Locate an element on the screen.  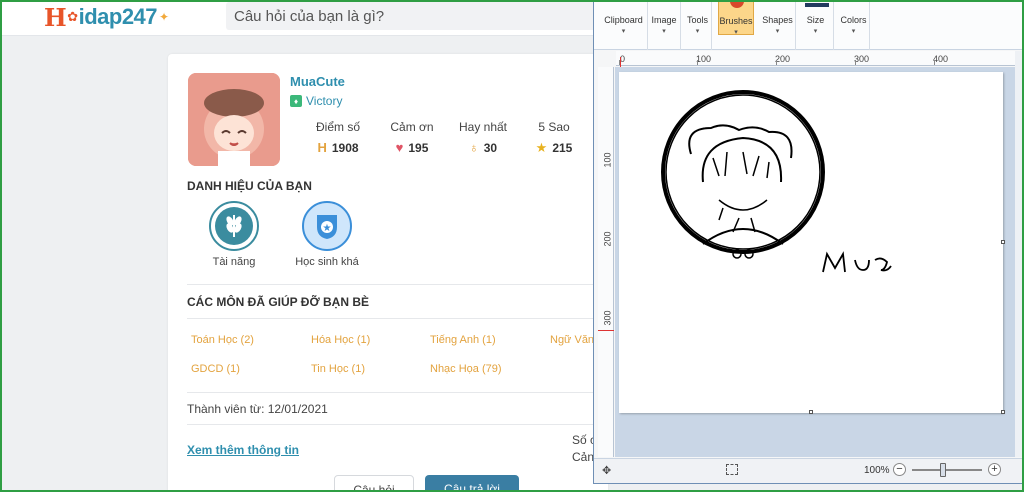
logo-sparkle-icon: ✦ is located at coordinates (164, 17).